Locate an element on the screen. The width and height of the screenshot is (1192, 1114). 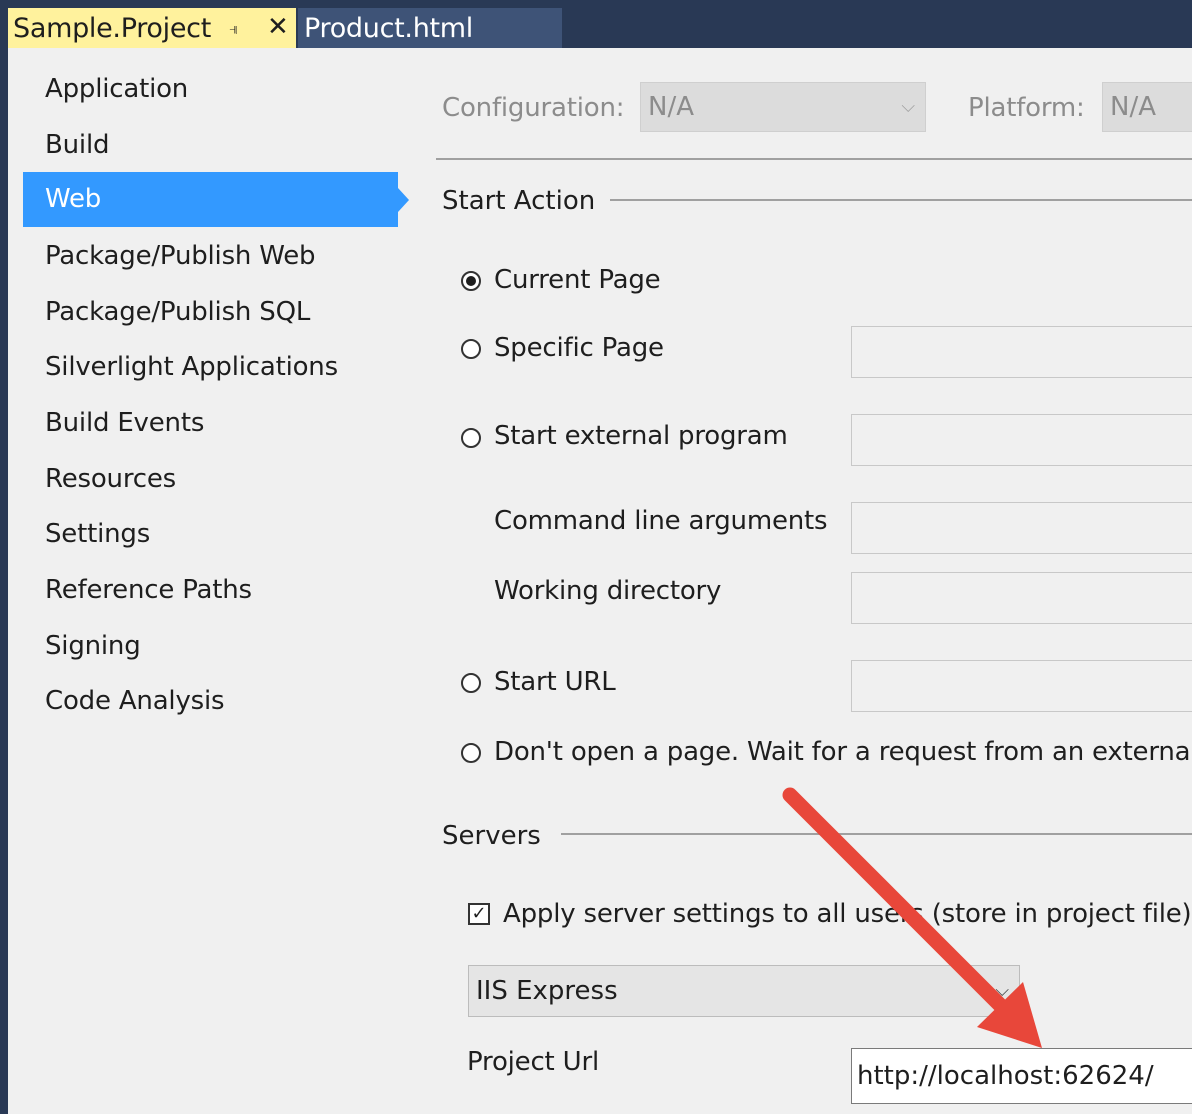
start-external-program-radio is located at coordinates (471, 438).